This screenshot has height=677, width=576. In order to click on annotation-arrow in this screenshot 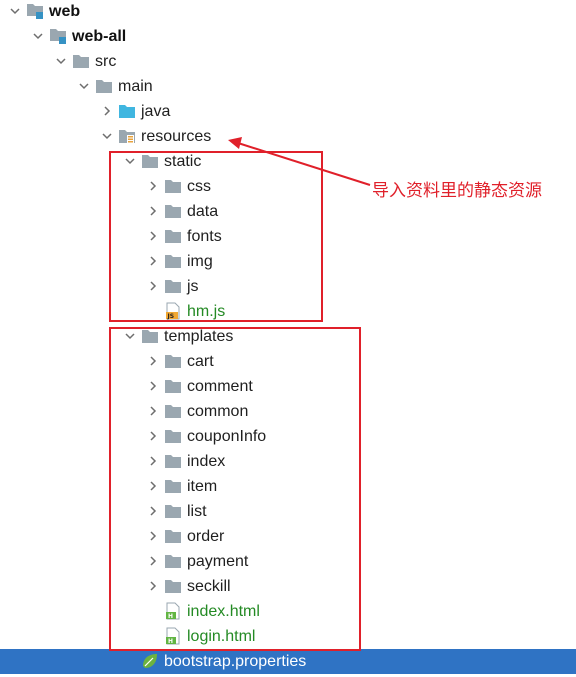, I will do `click(299, 161)`.